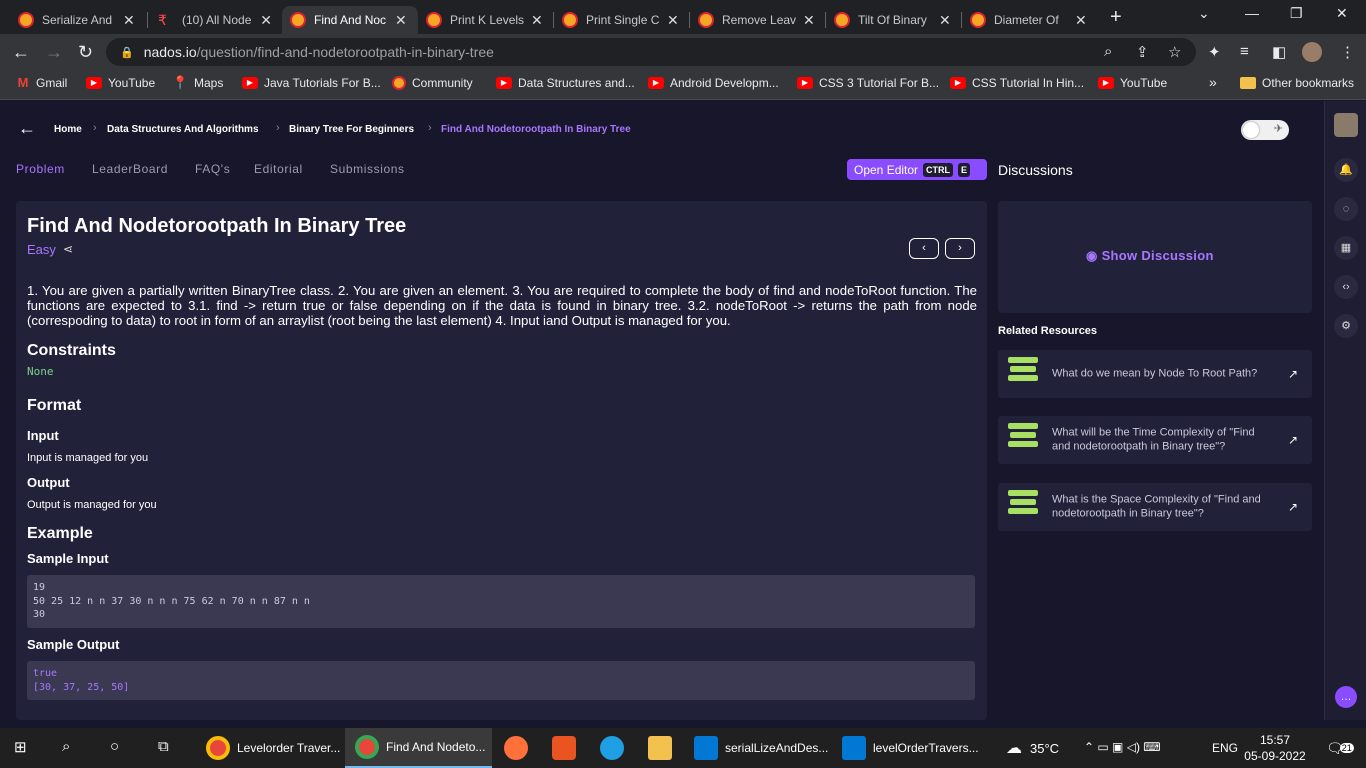 This screenshot has height=768, width=1366. I want to click on bell-icon: 🔔, so click(1346, 170).